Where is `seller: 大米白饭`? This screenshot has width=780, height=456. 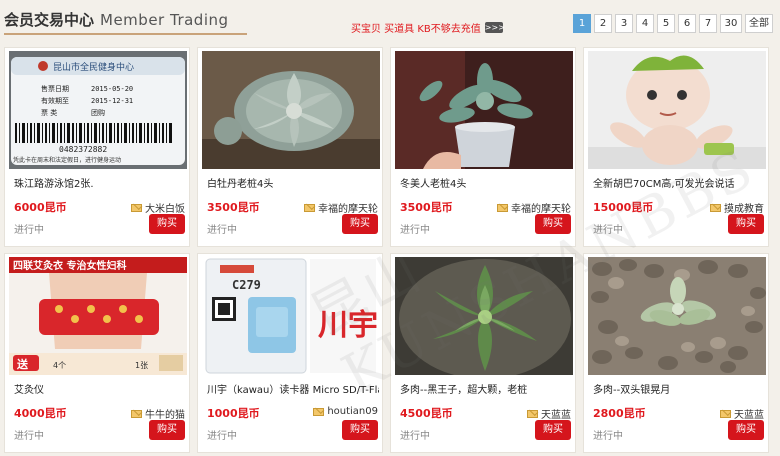
seller: 大米白饭 is located at coordinates (158, 207).